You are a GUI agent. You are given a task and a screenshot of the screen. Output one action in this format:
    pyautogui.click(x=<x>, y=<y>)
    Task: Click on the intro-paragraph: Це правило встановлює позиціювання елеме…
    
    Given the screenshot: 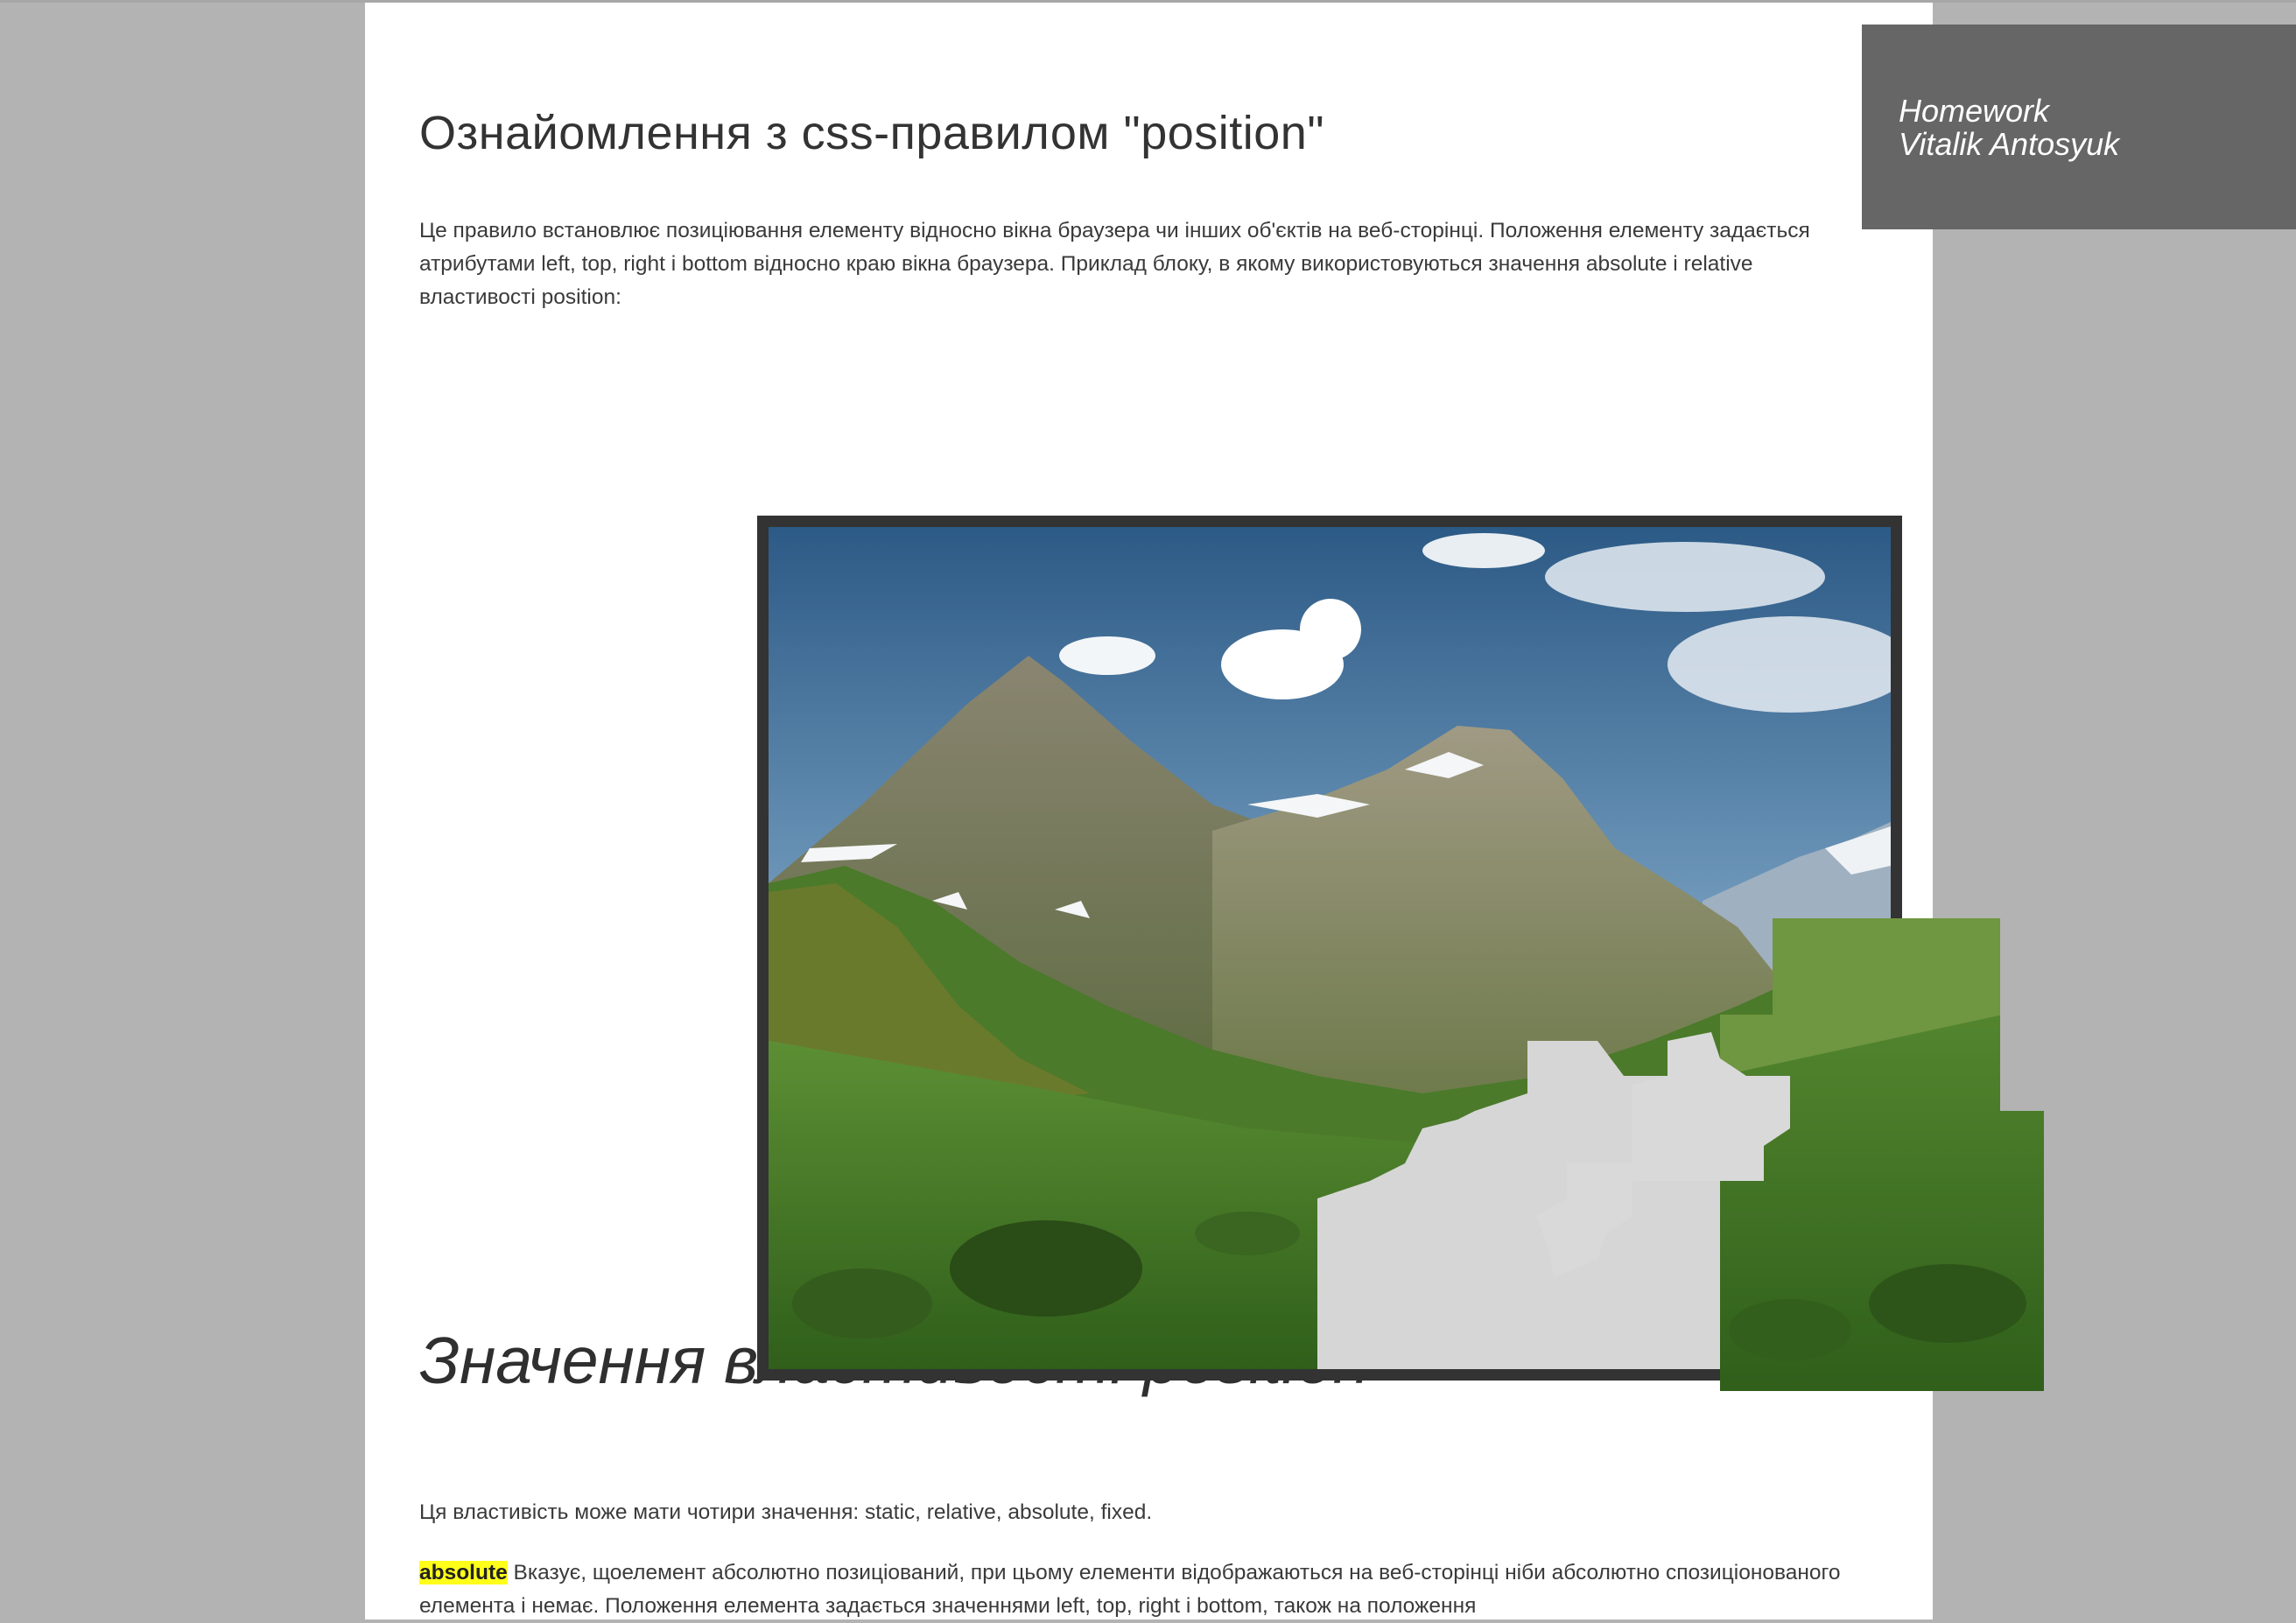 What is the action you would take?
    pyautogui.click(x=1115, y=264)
    